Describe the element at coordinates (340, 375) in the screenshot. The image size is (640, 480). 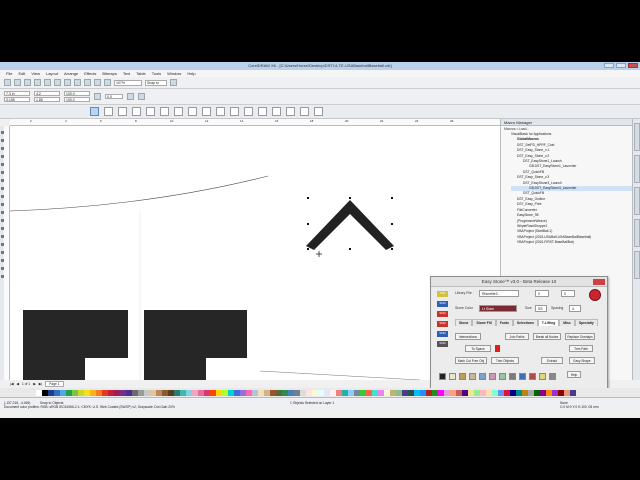
I see `canvas-line` at that location.